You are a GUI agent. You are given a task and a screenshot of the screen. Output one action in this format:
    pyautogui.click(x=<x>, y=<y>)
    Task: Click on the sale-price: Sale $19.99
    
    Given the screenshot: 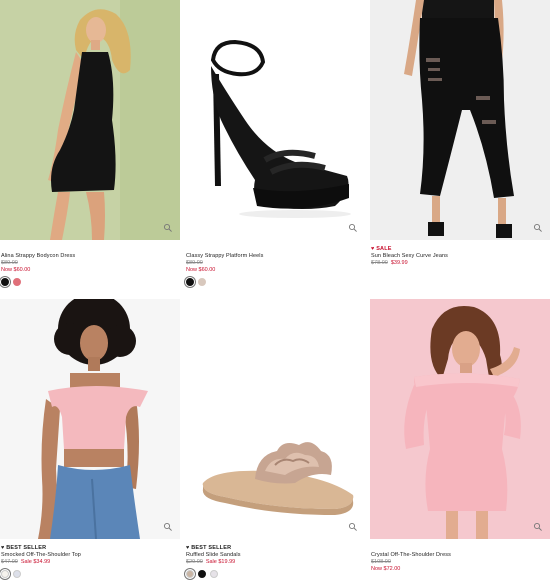 What is the action you would take?
    pyautogui.click(x=220, y=562)
    